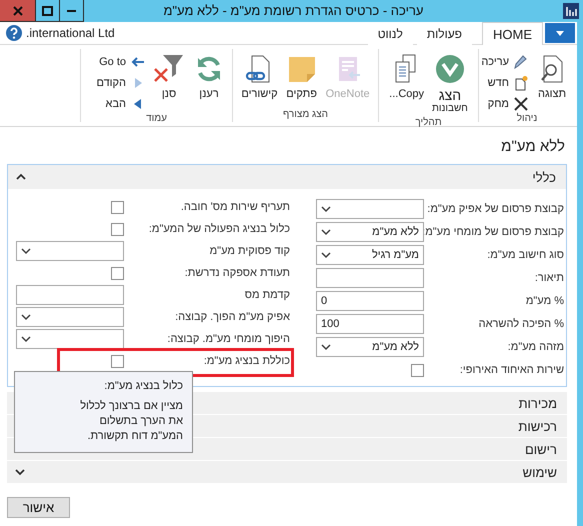 This screenshot has width=583, height=526. What do you see at coordinates (525, 255) in the screenshot?
I see `field-label: סוג חישוב מע"מ:` at bounding box center [525, 255].